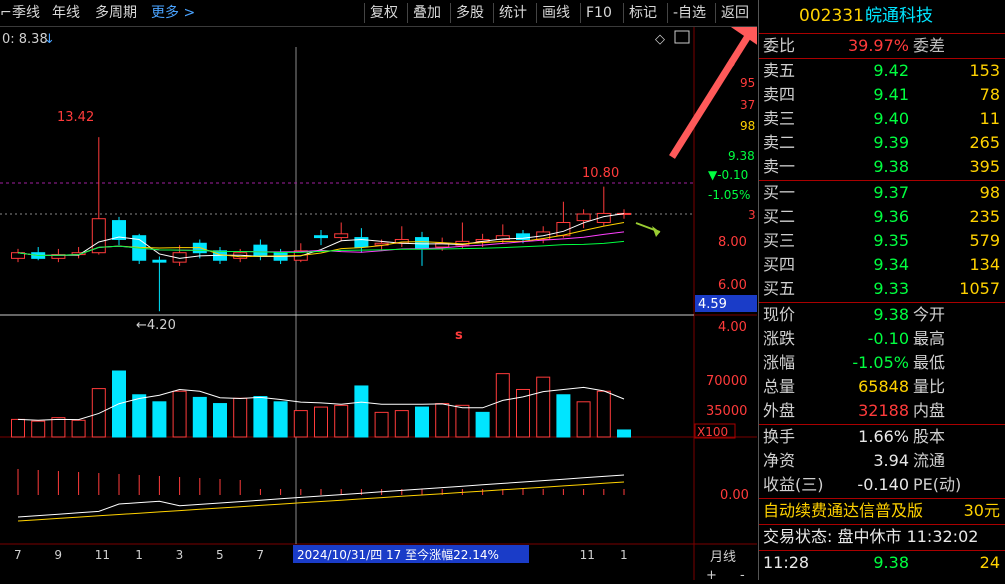 The height and width of the screenshot is (584, 1005). I want to click on stat-value: 65848, so click(883, 386).